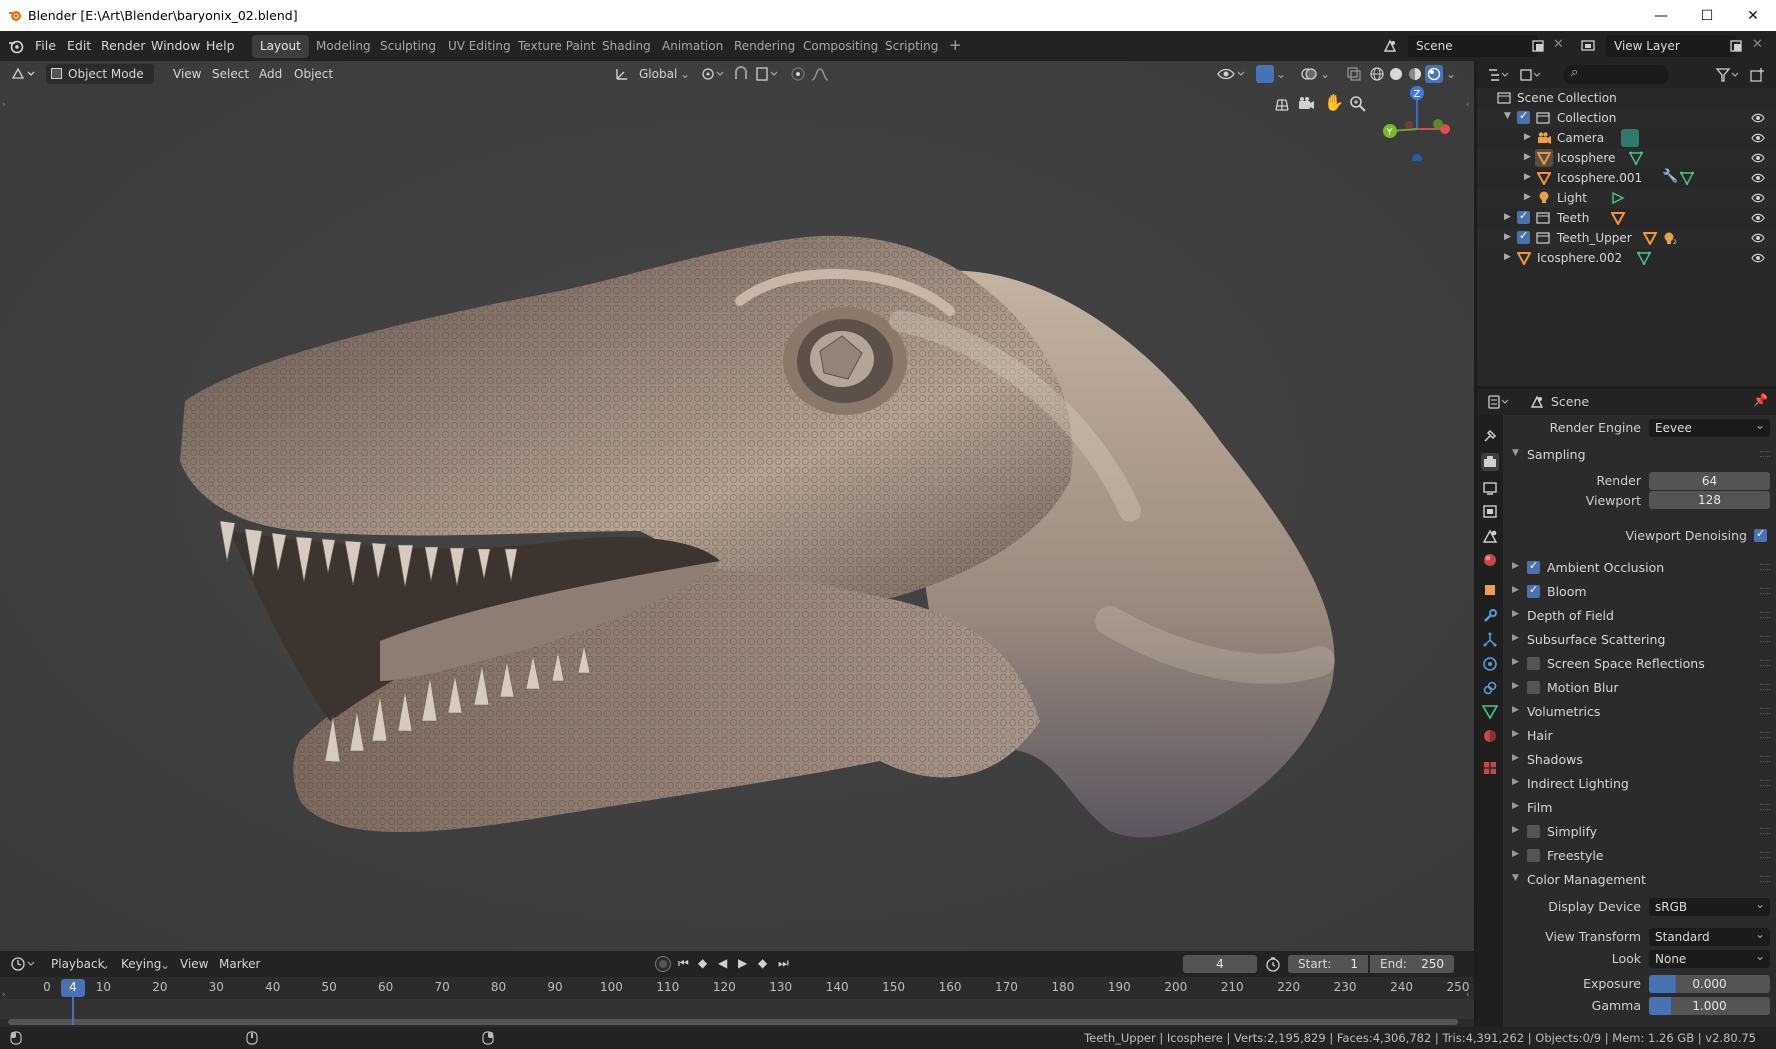  I want to click on record-button, so click(663, 964).